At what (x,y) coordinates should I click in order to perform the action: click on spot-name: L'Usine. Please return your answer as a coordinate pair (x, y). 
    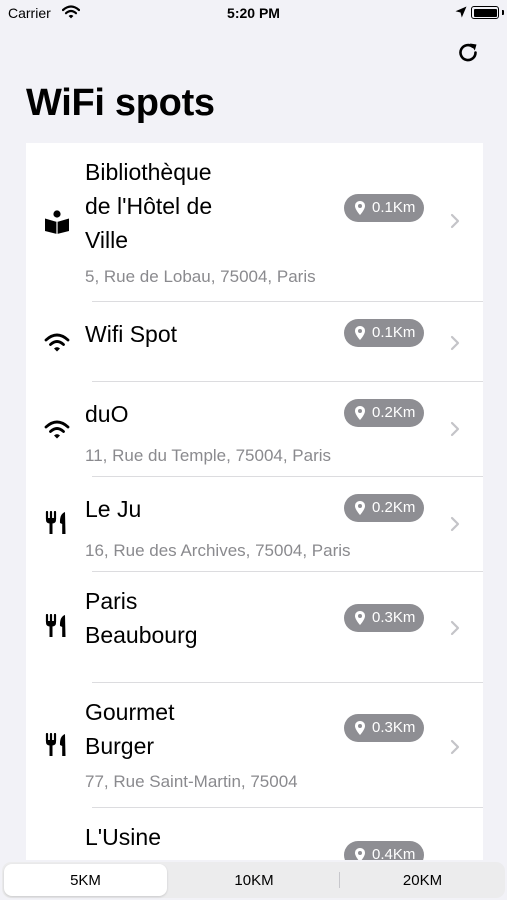
    Looking at the image, I should click on (123, 837).